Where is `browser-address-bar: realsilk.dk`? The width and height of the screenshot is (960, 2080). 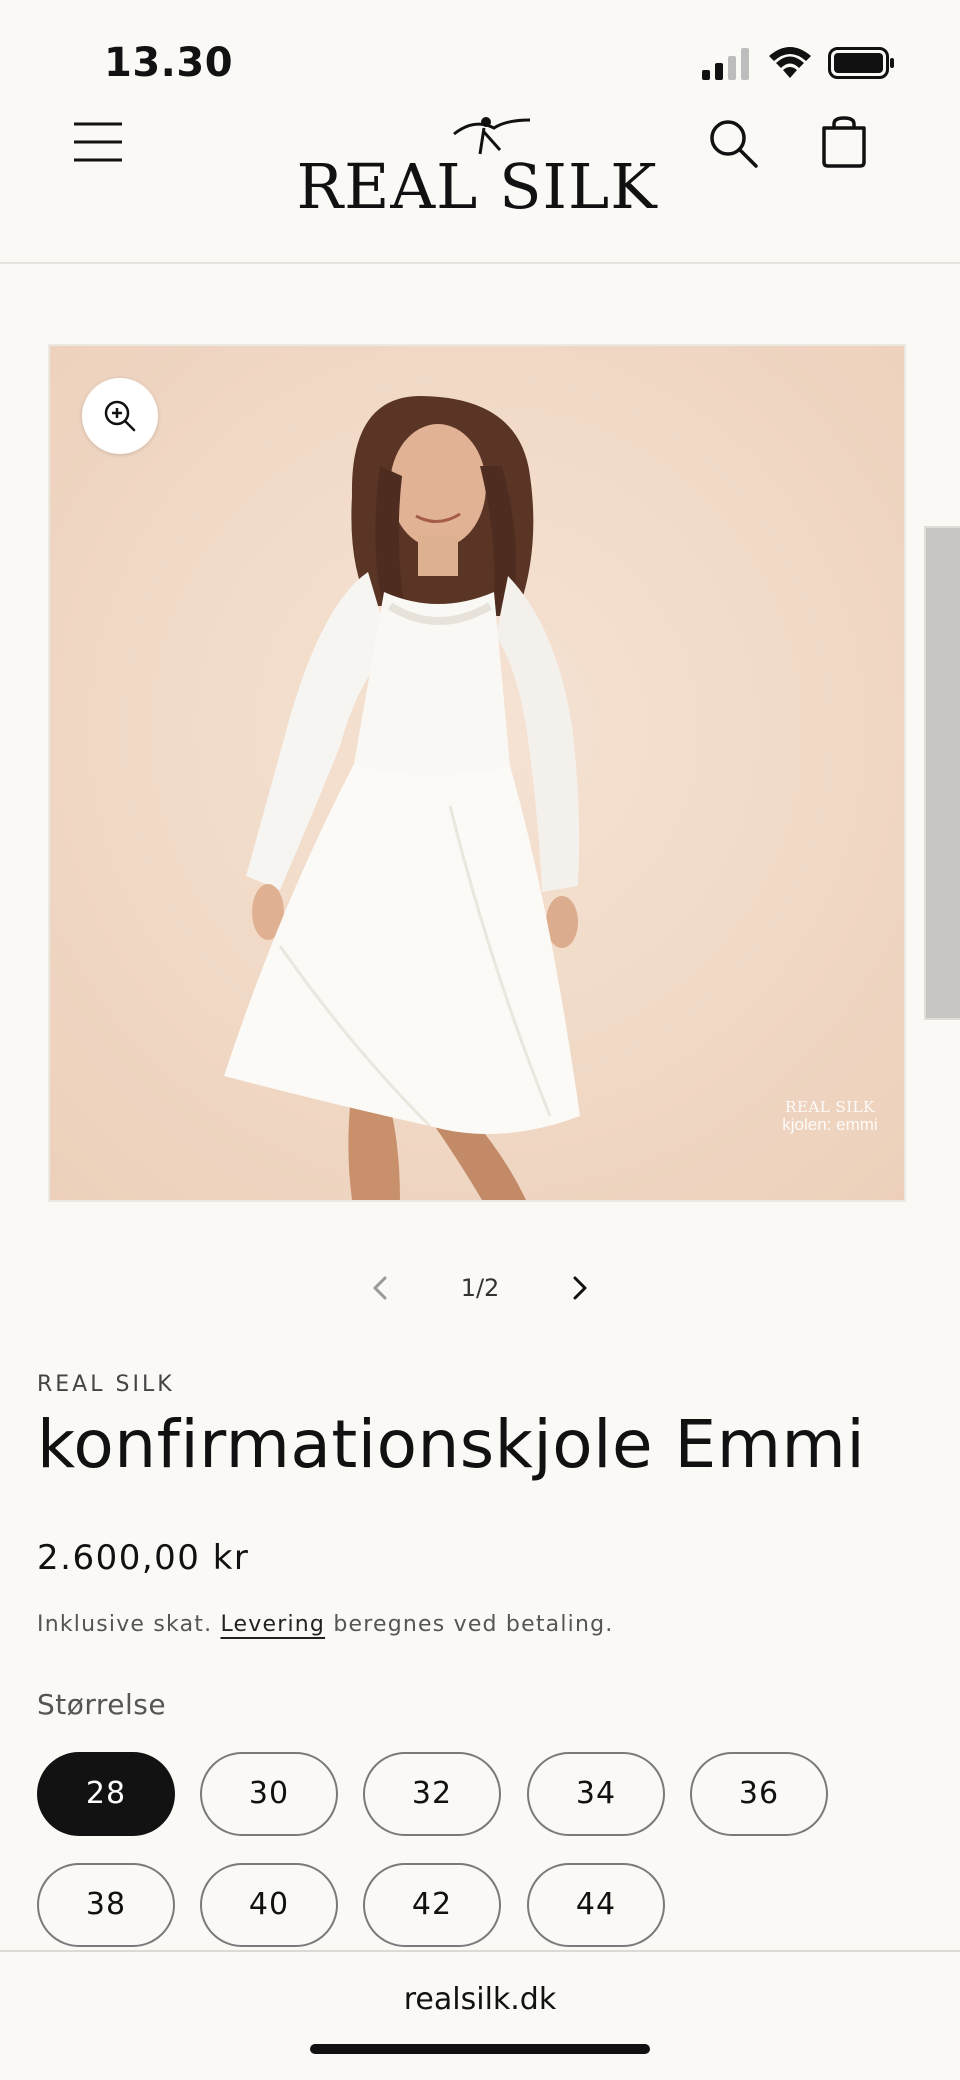 browser-address-bar: realsilk.dk is located at coordinates (480, 2015).